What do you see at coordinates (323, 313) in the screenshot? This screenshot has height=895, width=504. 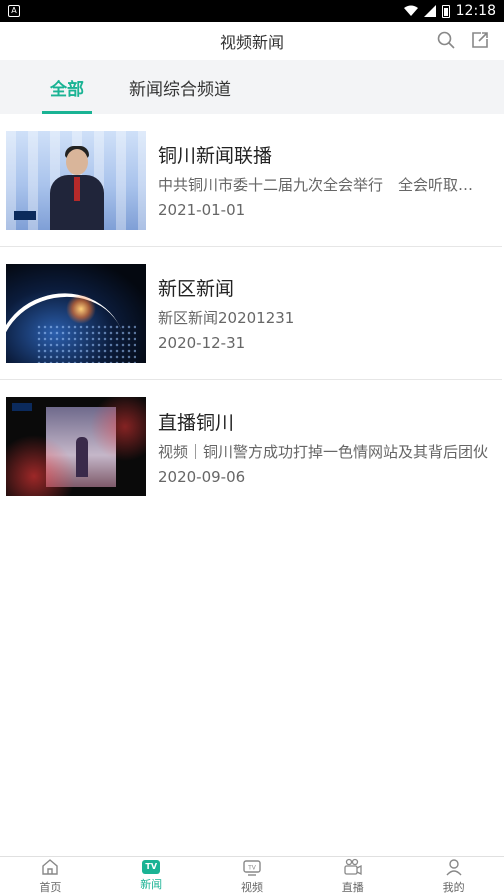 I see `list-item-meta: 新区新闻 新区新闻20201231 2020-12-31` at bounding box center [323, 313].